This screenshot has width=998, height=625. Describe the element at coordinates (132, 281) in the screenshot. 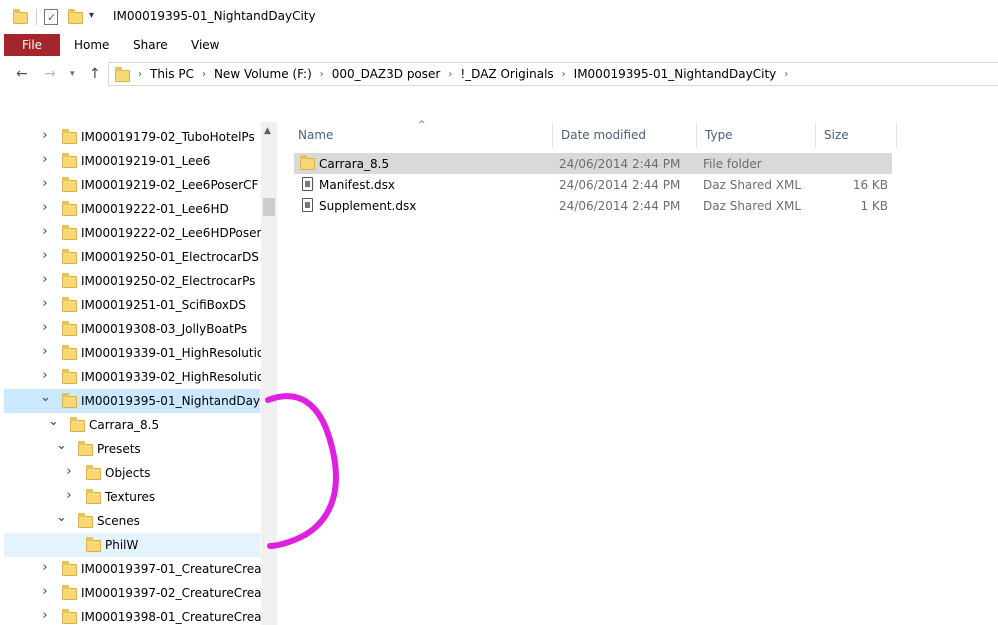

I see `tree-item: › IM00019250-02_ElectrocarPs` at that location.